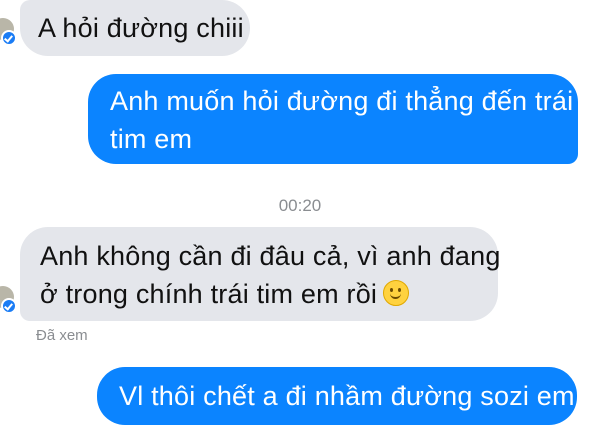 The height and width of the screenshot is (434, 600). What do you see at coordinates (209, 294) in the screenshot?
I see `message-text: ở trong chính trái tim em rồi` at bounding box center [209, 294].